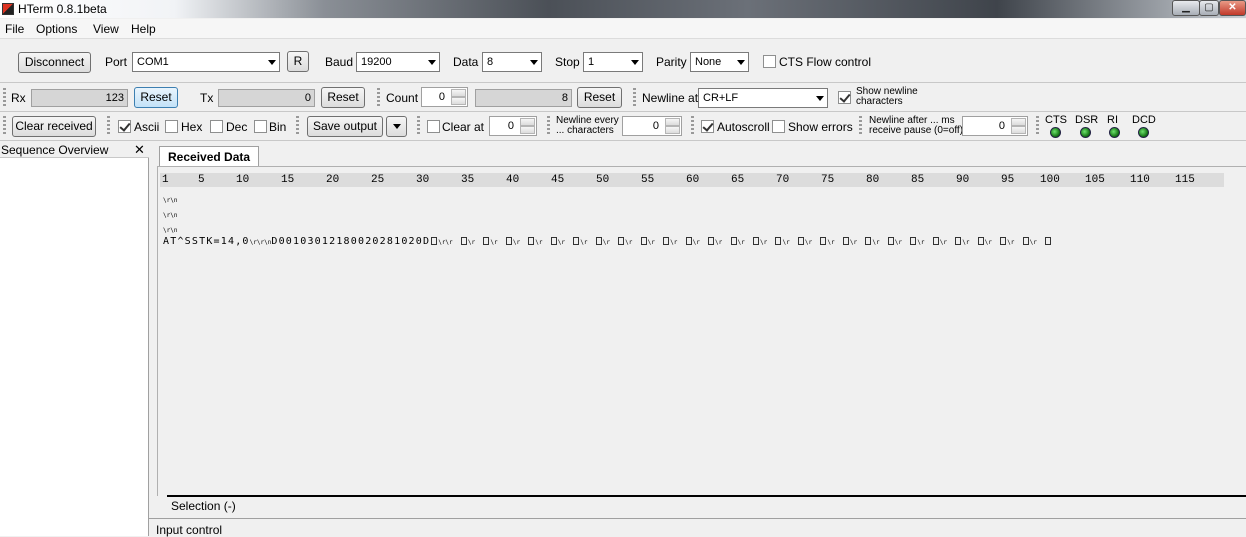 The width and height of the screenshot is (1246, 537). What do you see at coordinates (1008, 180) in the screenshot?
I see `ruler-number: 95` at bounding box center [1008, 180].